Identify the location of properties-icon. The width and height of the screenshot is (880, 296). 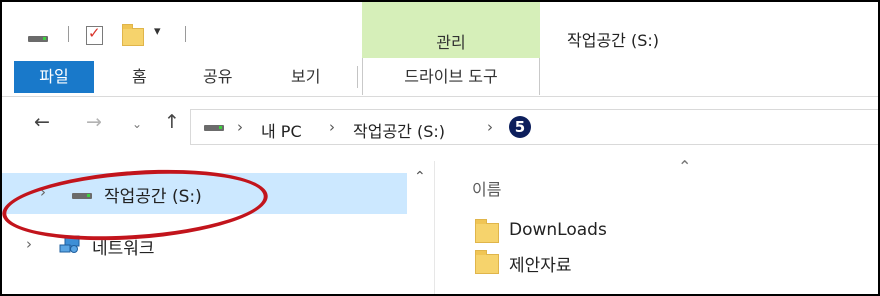
(94, 34).